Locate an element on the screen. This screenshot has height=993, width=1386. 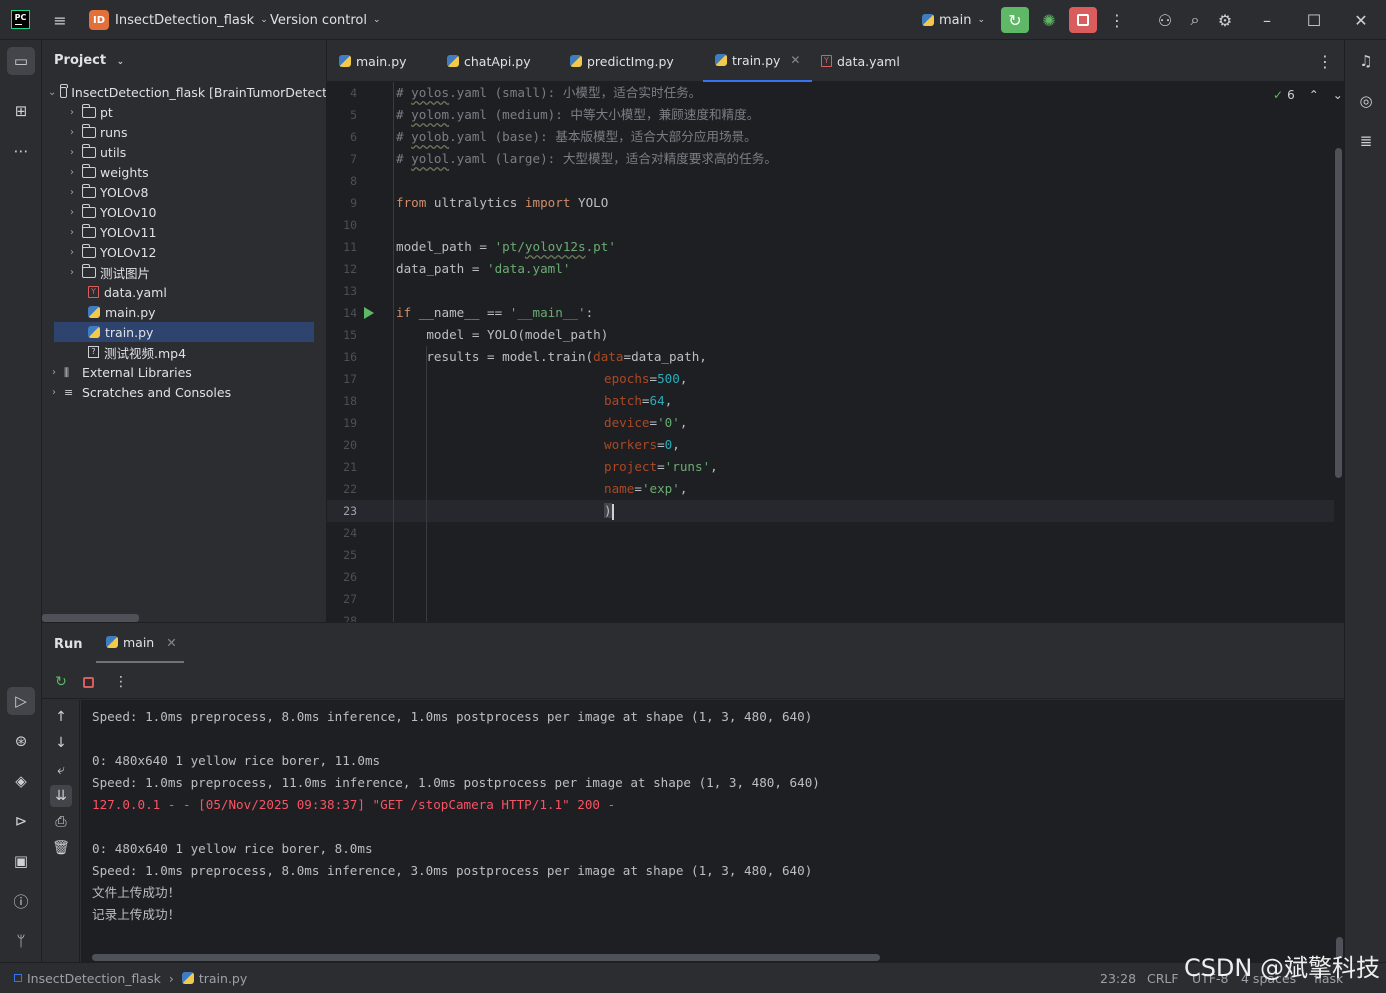
close-window-icon: ✕ is located at coordinates (1361, 20).